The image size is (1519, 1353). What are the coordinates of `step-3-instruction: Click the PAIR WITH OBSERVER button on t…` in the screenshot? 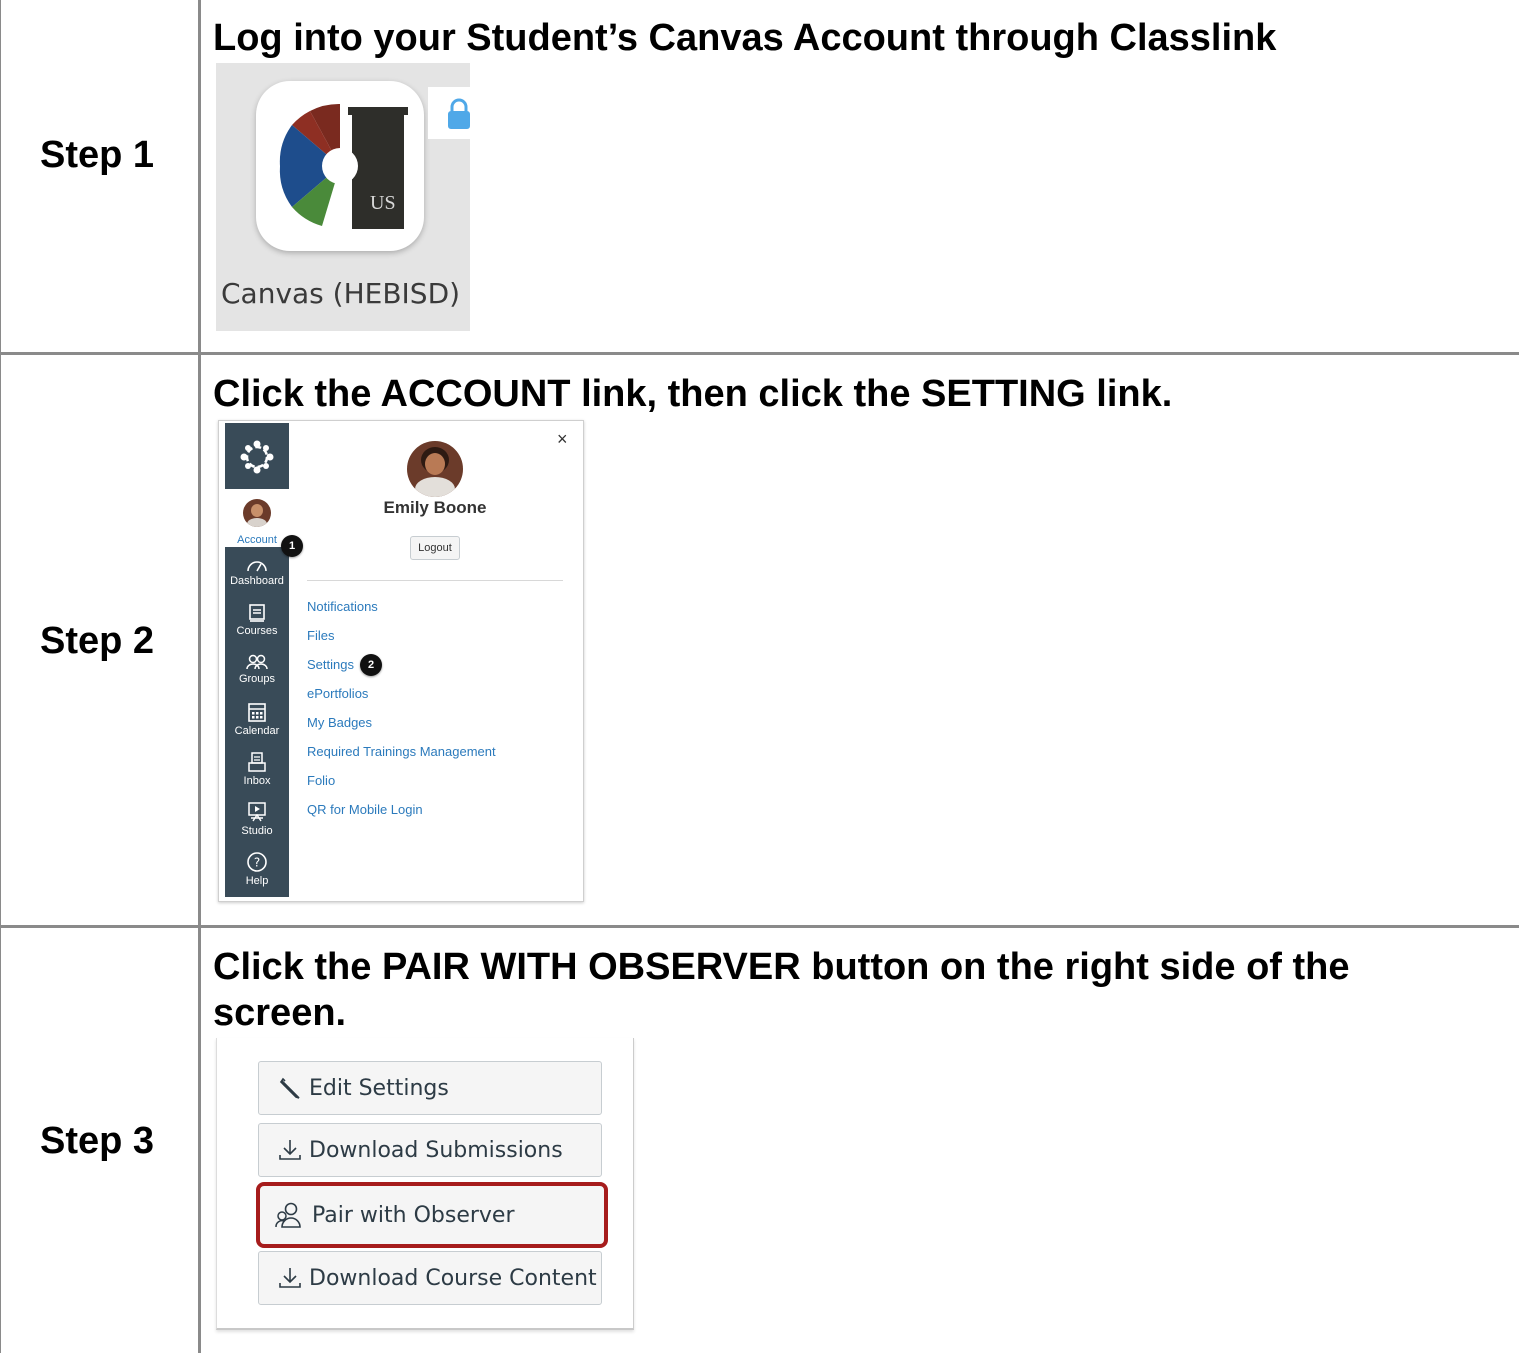 It's located at (781, 990).